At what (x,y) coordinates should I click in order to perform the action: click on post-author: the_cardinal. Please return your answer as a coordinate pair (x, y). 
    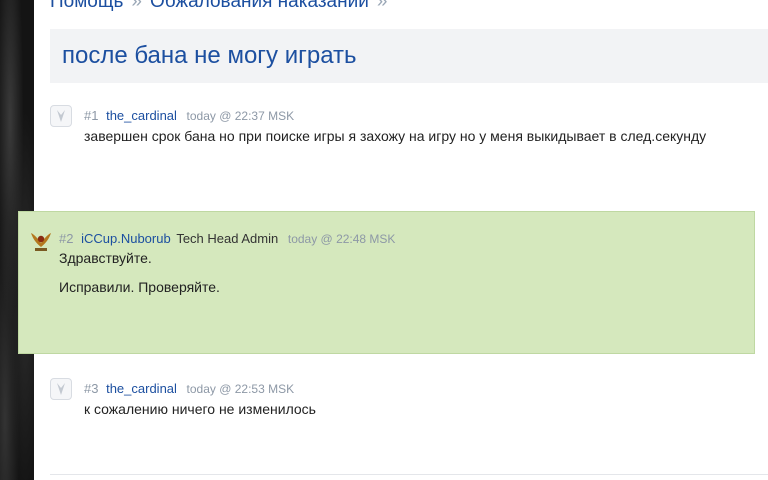
    Looking at the image, I should click on (141, 115).